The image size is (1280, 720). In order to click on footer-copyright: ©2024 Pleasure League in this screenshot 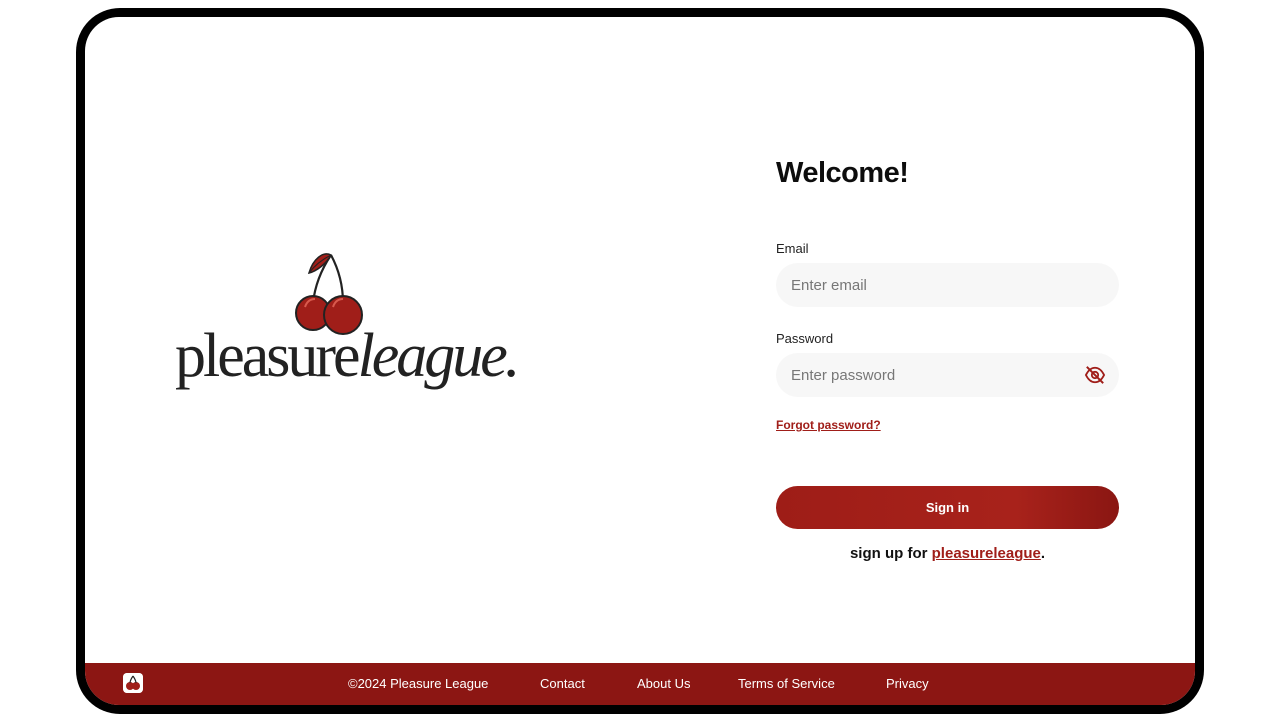, I will do `click(418, 683)`.